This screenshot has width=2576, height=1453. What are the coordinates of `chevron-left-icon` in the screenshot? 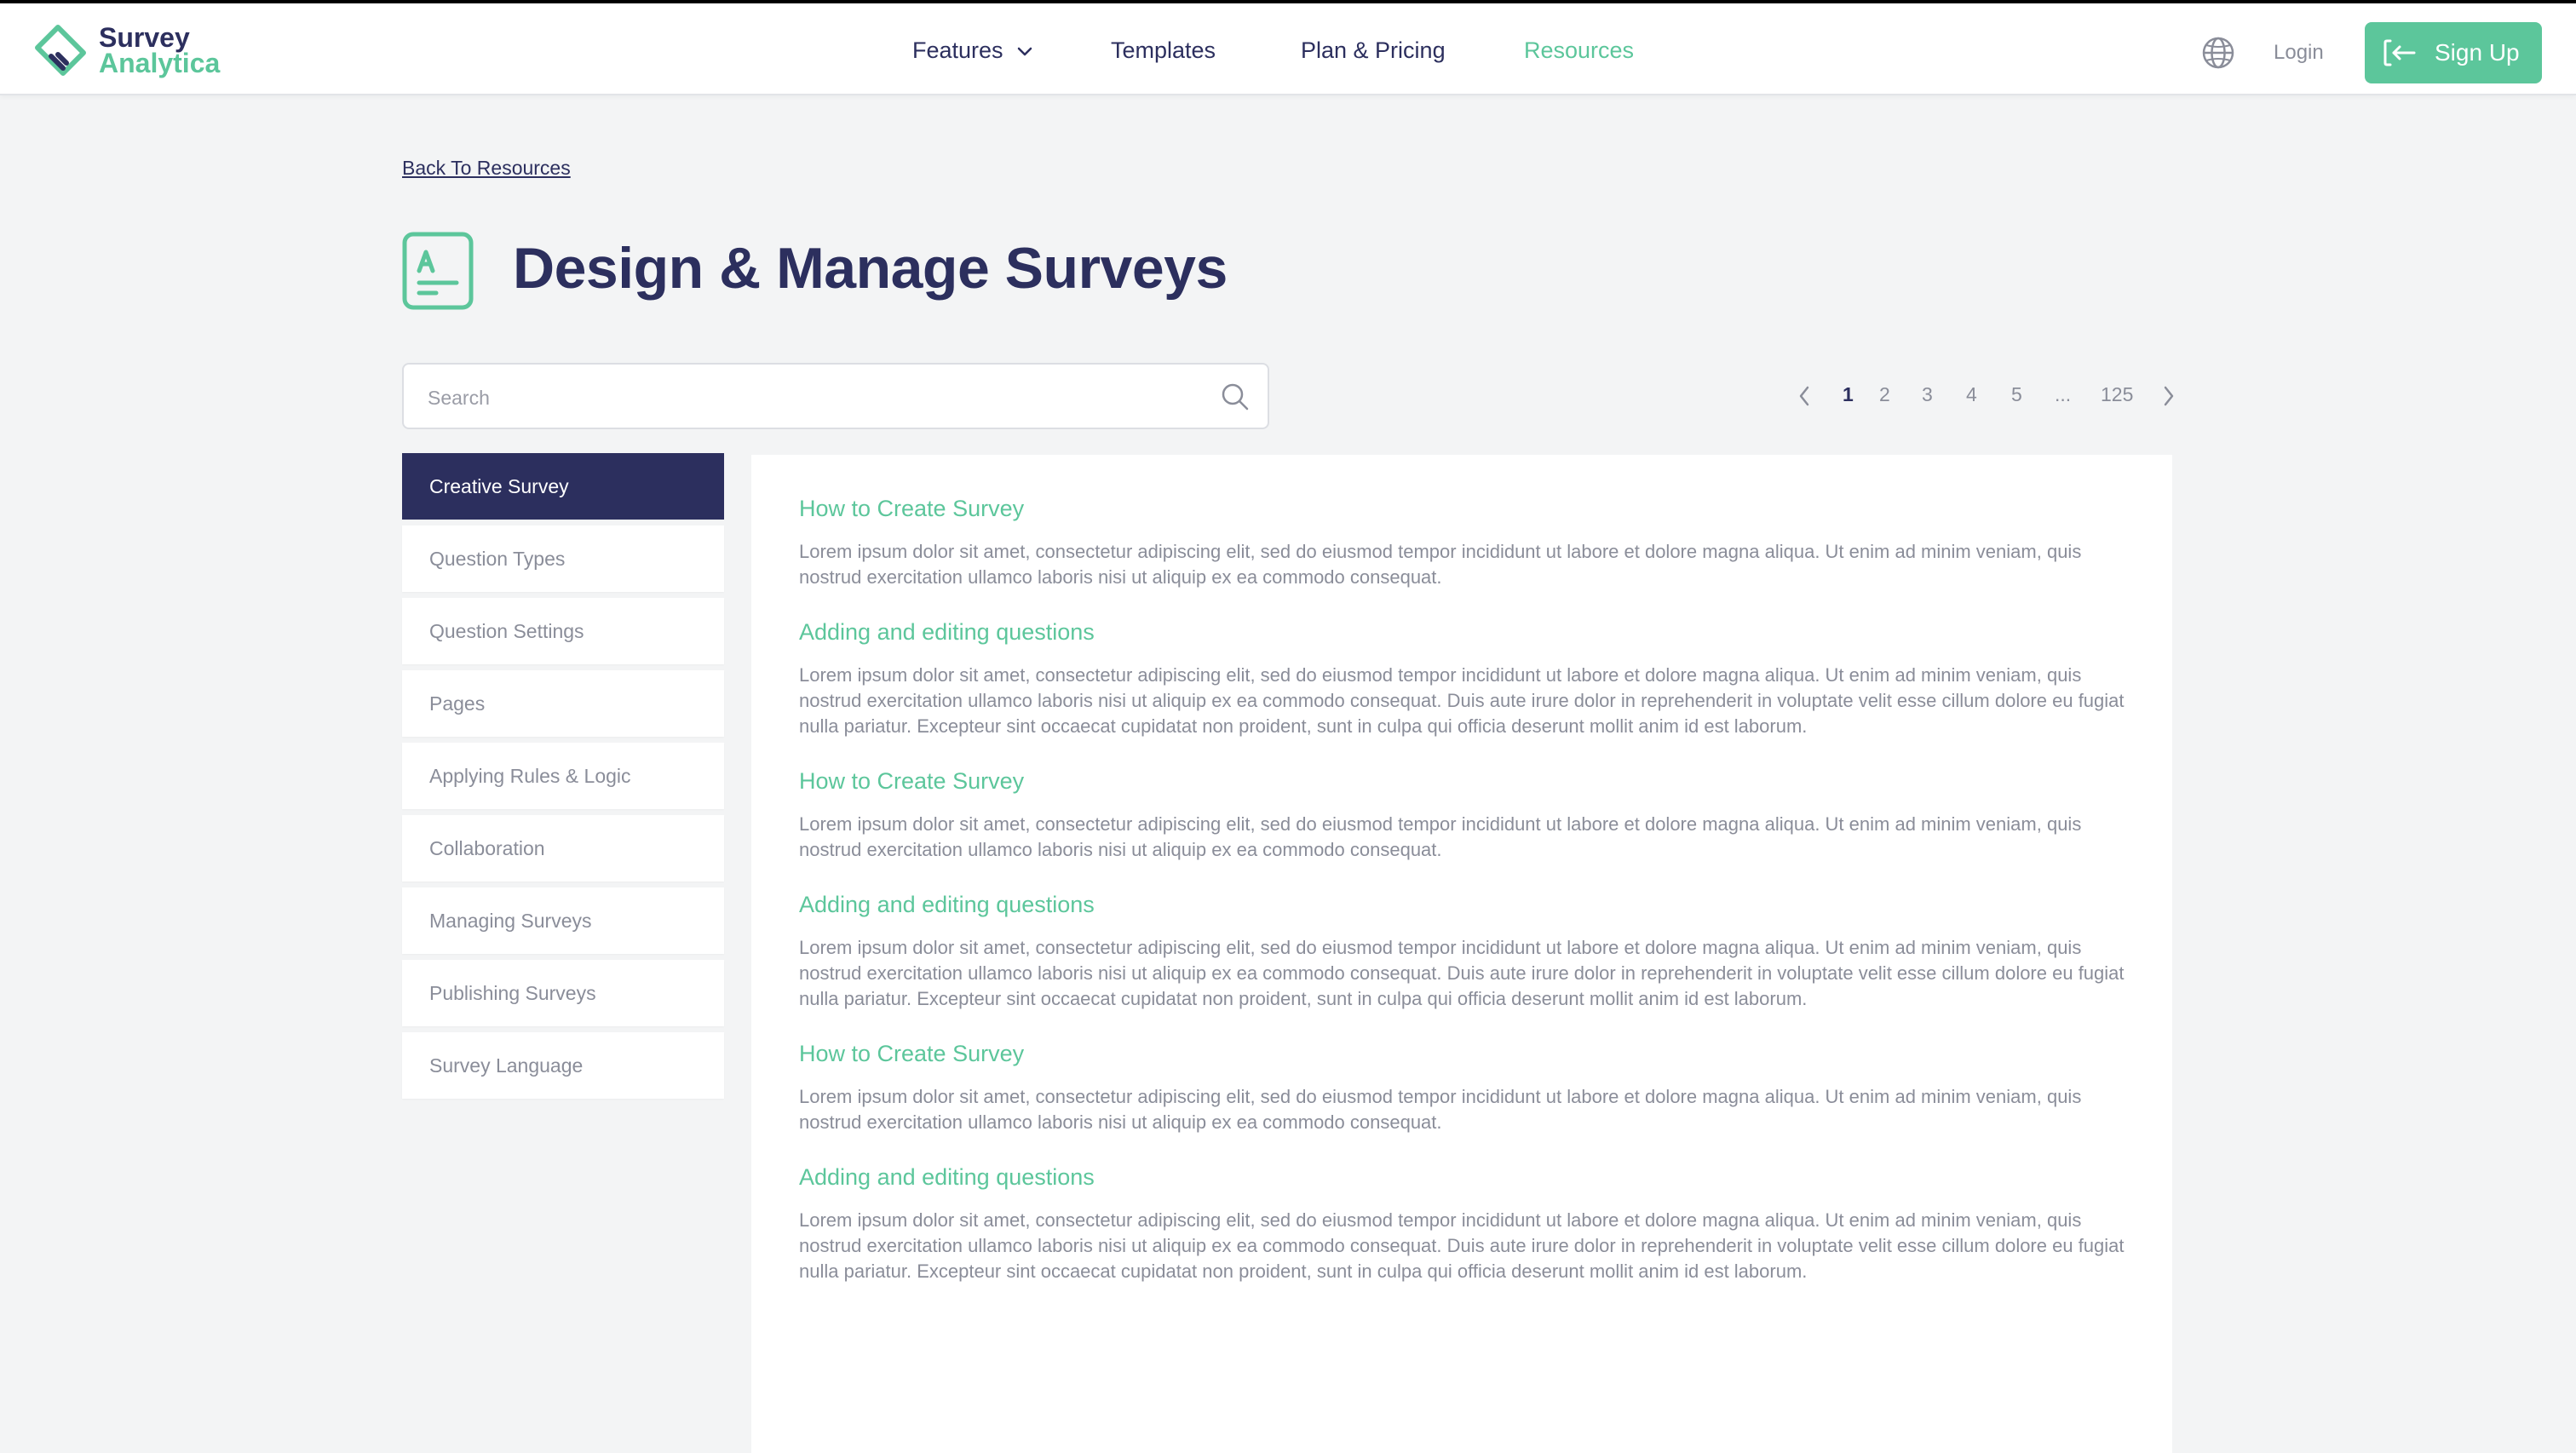 It's located at (1804, 396).